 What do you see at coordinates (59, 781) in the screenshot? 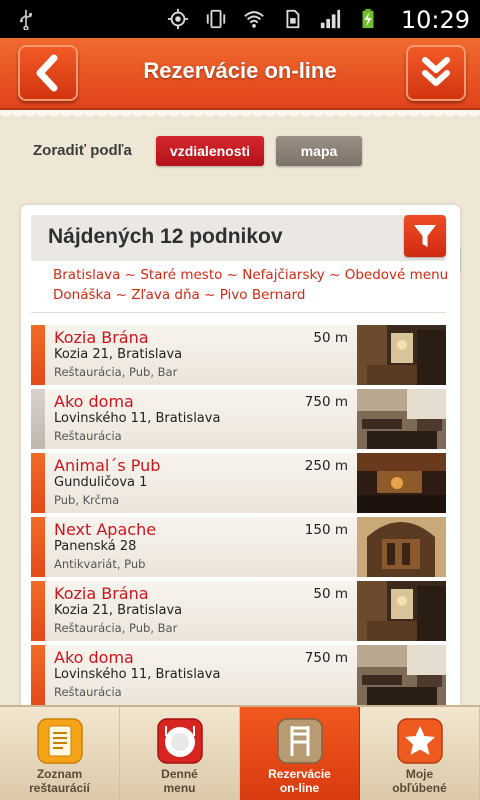
I see `nav-label: Zoznam reštaurácií` at bounding box center [59, 781].